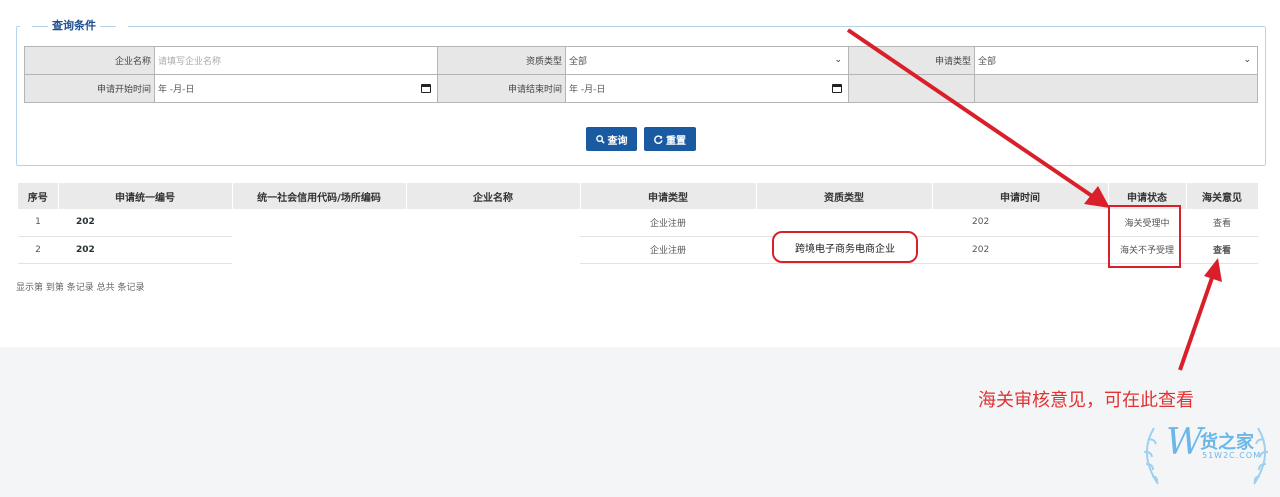 This screenshot has height=497, width=1280. Describe the element at coordinates (74, 25) in the screenshot. I see `query-legend: 查询条件` at that location.